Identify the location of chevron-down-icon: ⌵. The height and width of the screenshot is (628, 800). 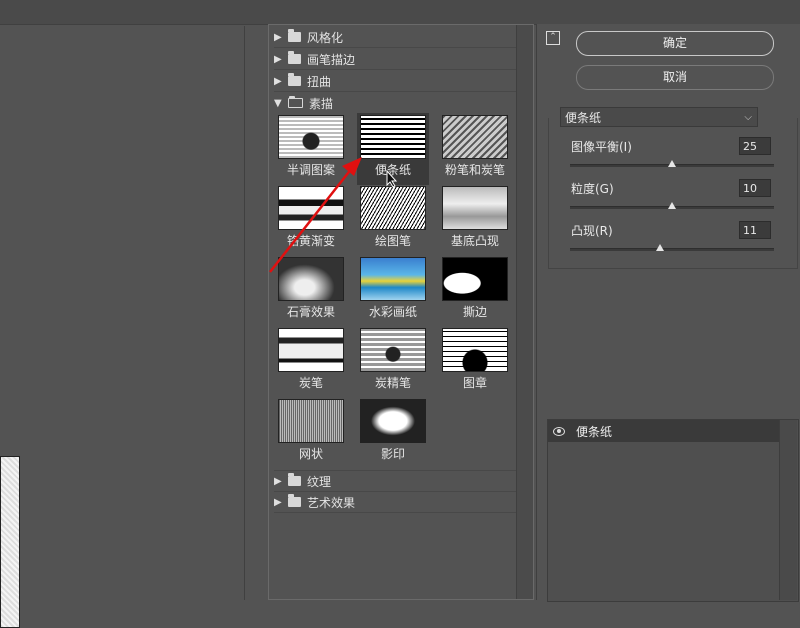
(748, 117).